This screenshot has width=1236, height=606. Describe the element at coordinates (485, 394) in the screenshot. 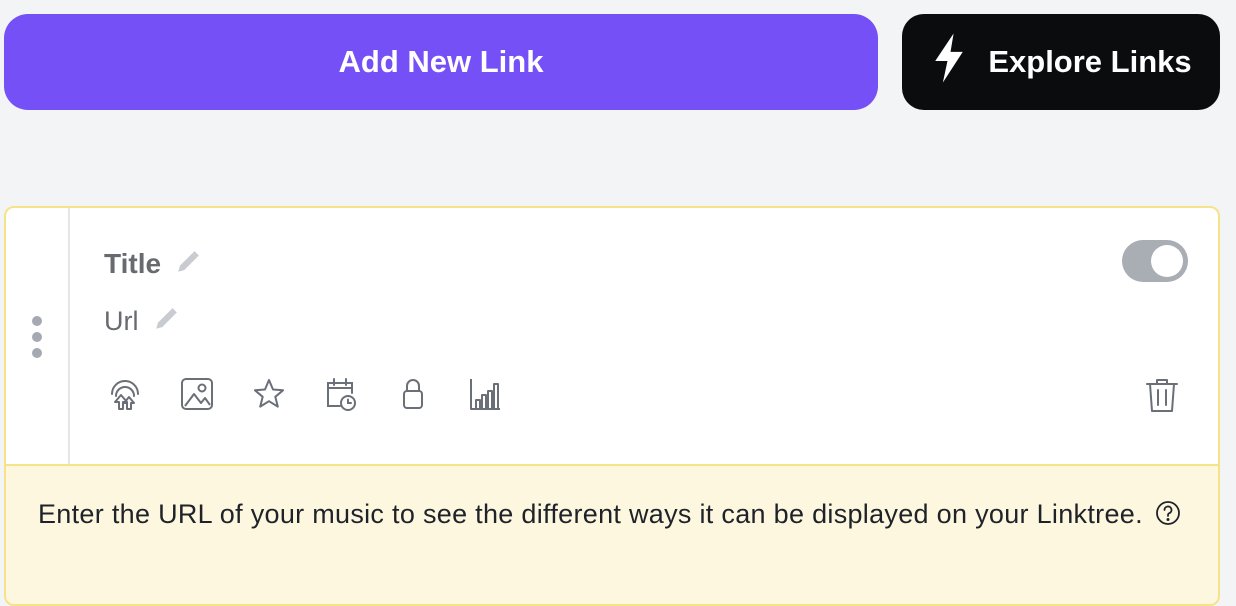

I see `analytics-icon` at that location.